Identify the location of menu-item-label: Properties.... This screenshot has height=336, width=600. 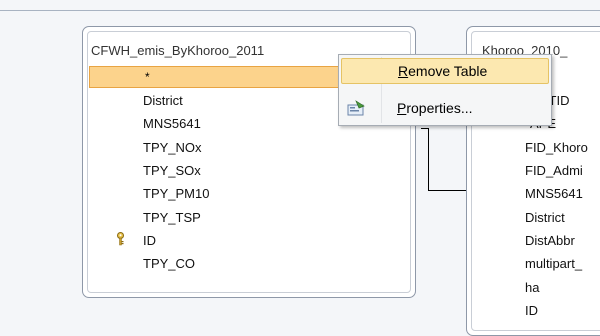
(435, 108).